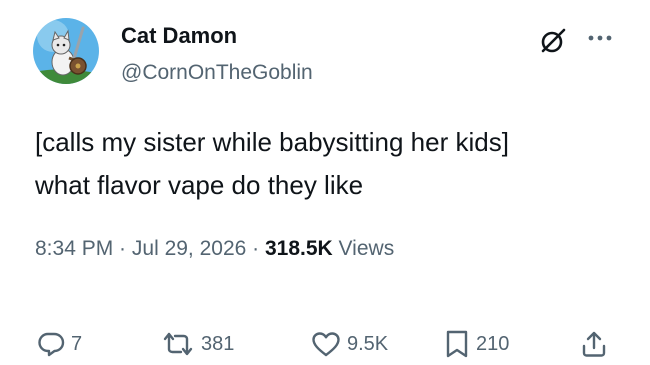  What do you see at coordinates (51, 344) in the screenshot?
I see `reply-icon` at bounding box center [51, 344].